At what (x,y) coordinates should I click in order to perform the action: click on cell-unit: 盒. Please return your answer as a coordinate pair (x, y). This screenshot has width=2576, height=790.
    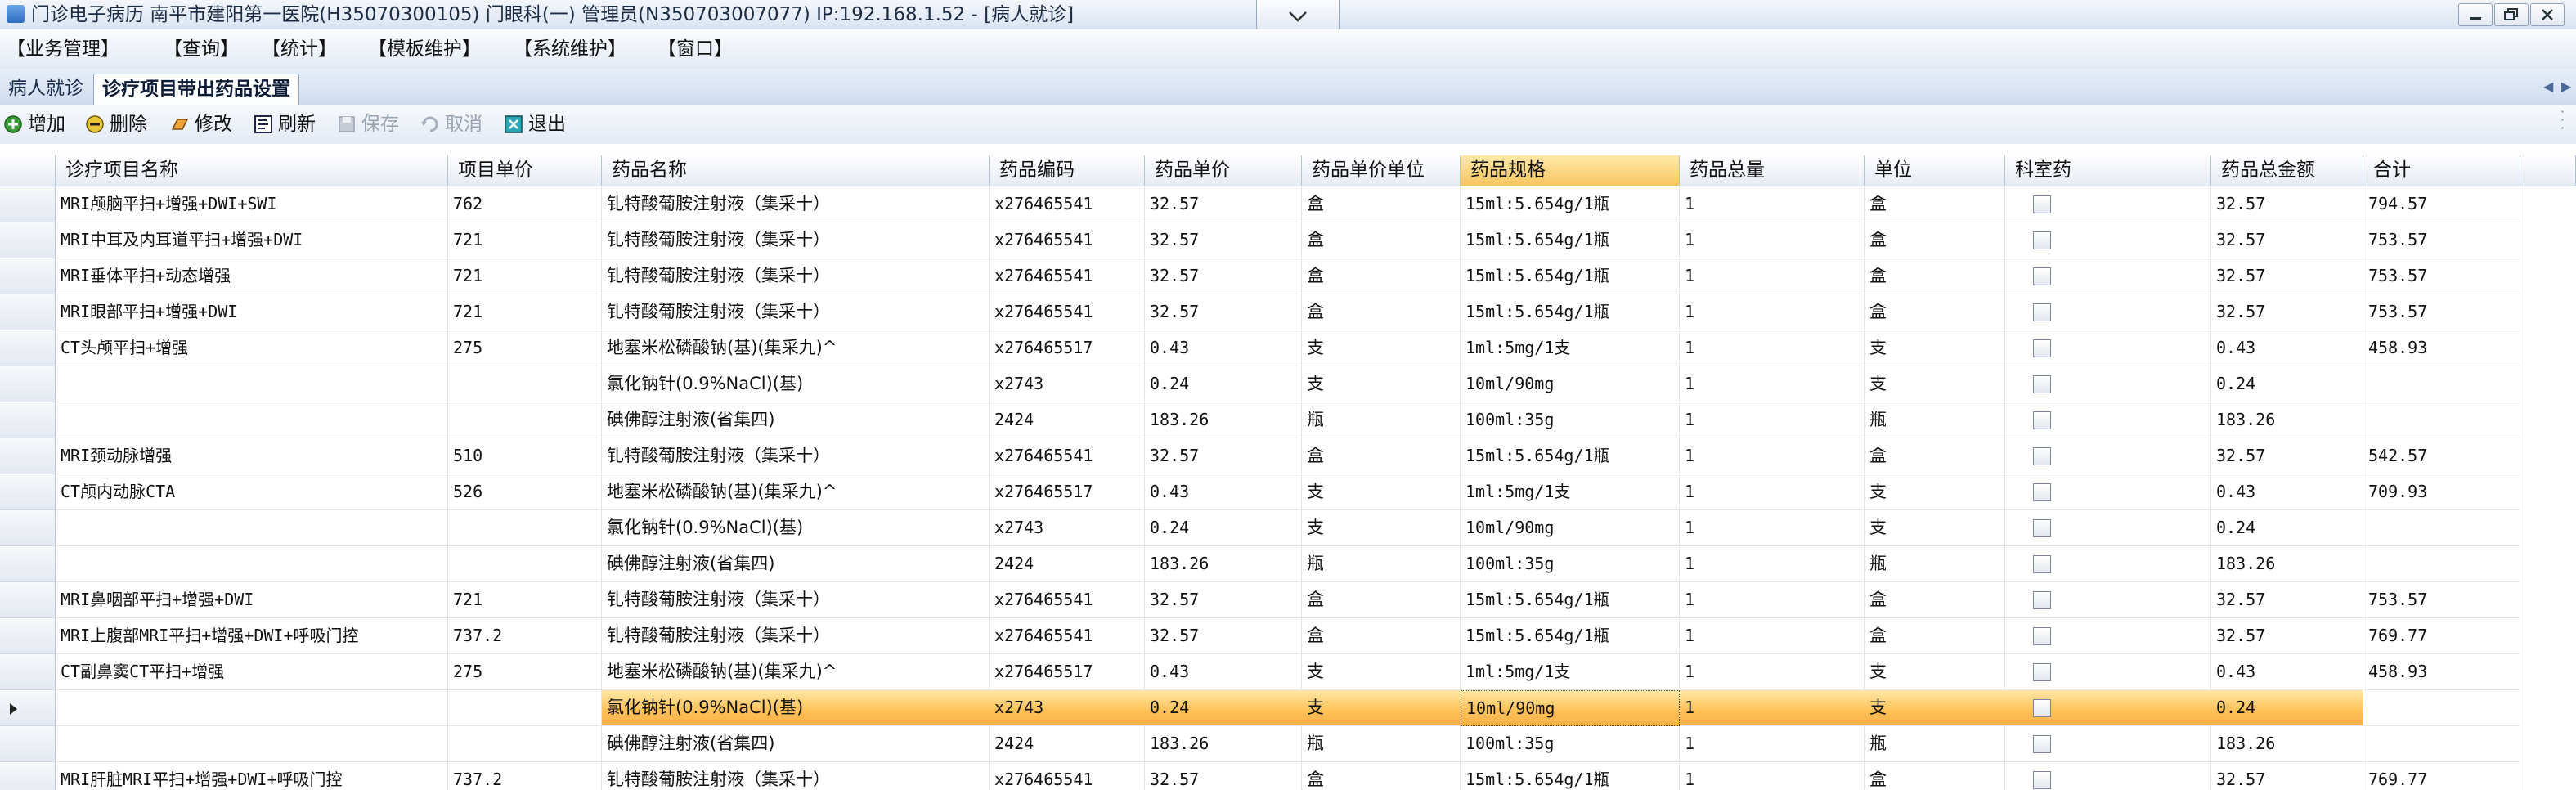
    Looking at the image, I should click on (1935, 456).